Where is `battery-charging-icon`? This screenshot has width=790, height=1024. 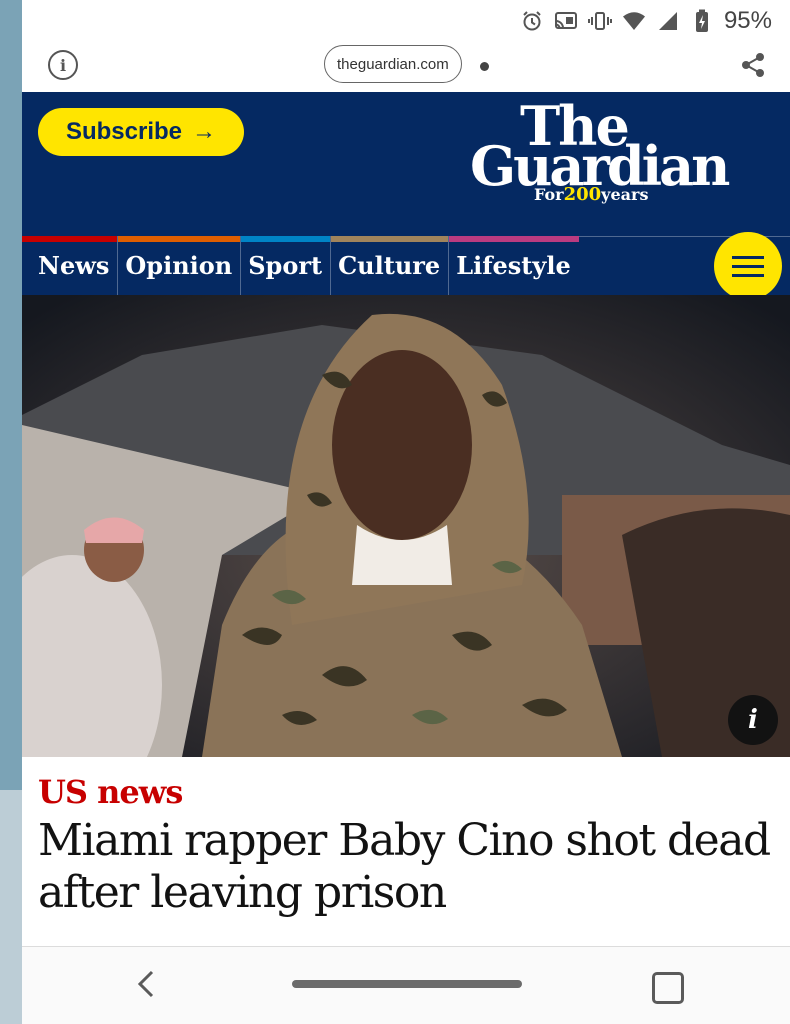
battery-charging-icon is located at coordinates (702, 21).